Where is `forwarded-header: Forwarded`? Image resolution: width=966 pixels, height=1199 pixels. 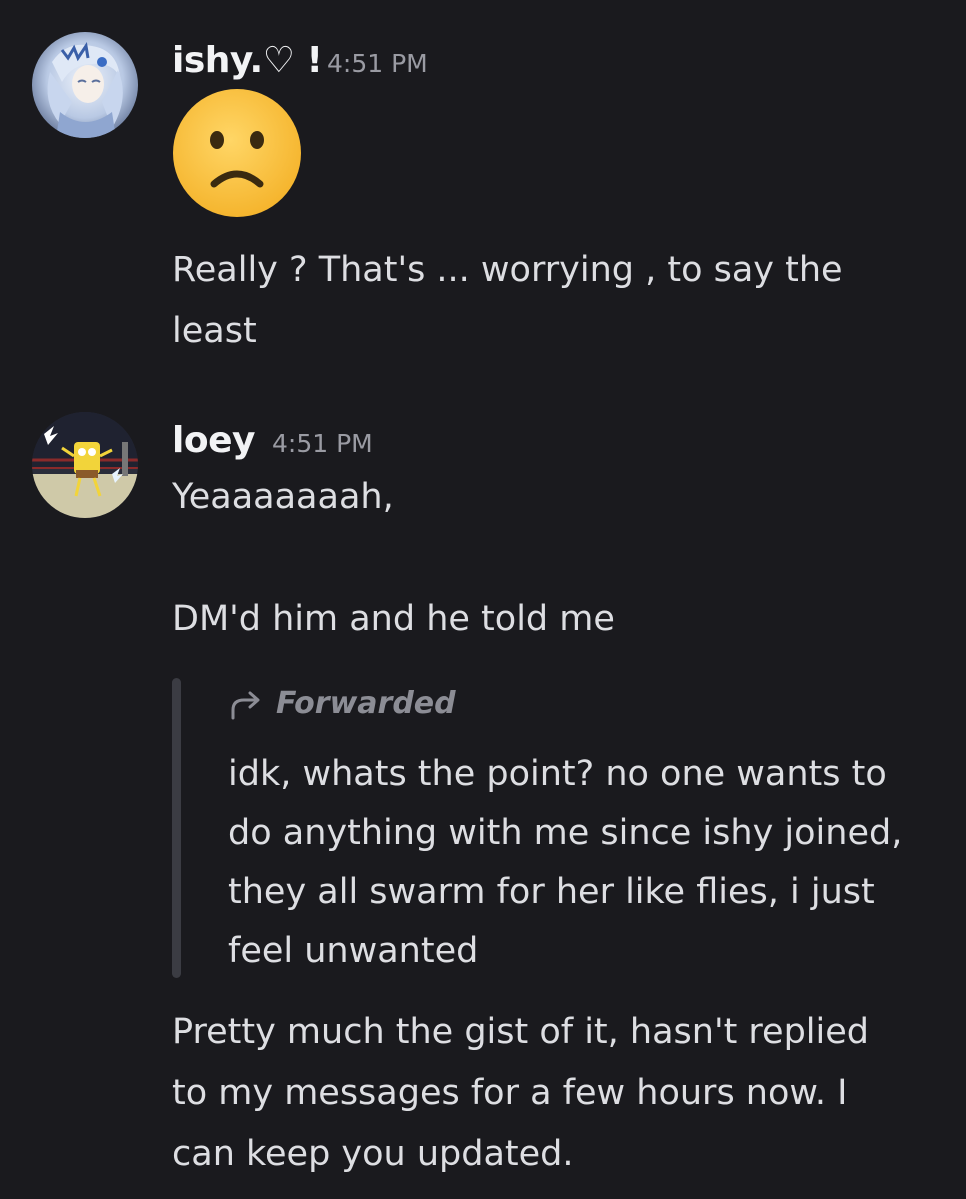 forwarded-header: Forwarded is located at coordinates (342, 703).